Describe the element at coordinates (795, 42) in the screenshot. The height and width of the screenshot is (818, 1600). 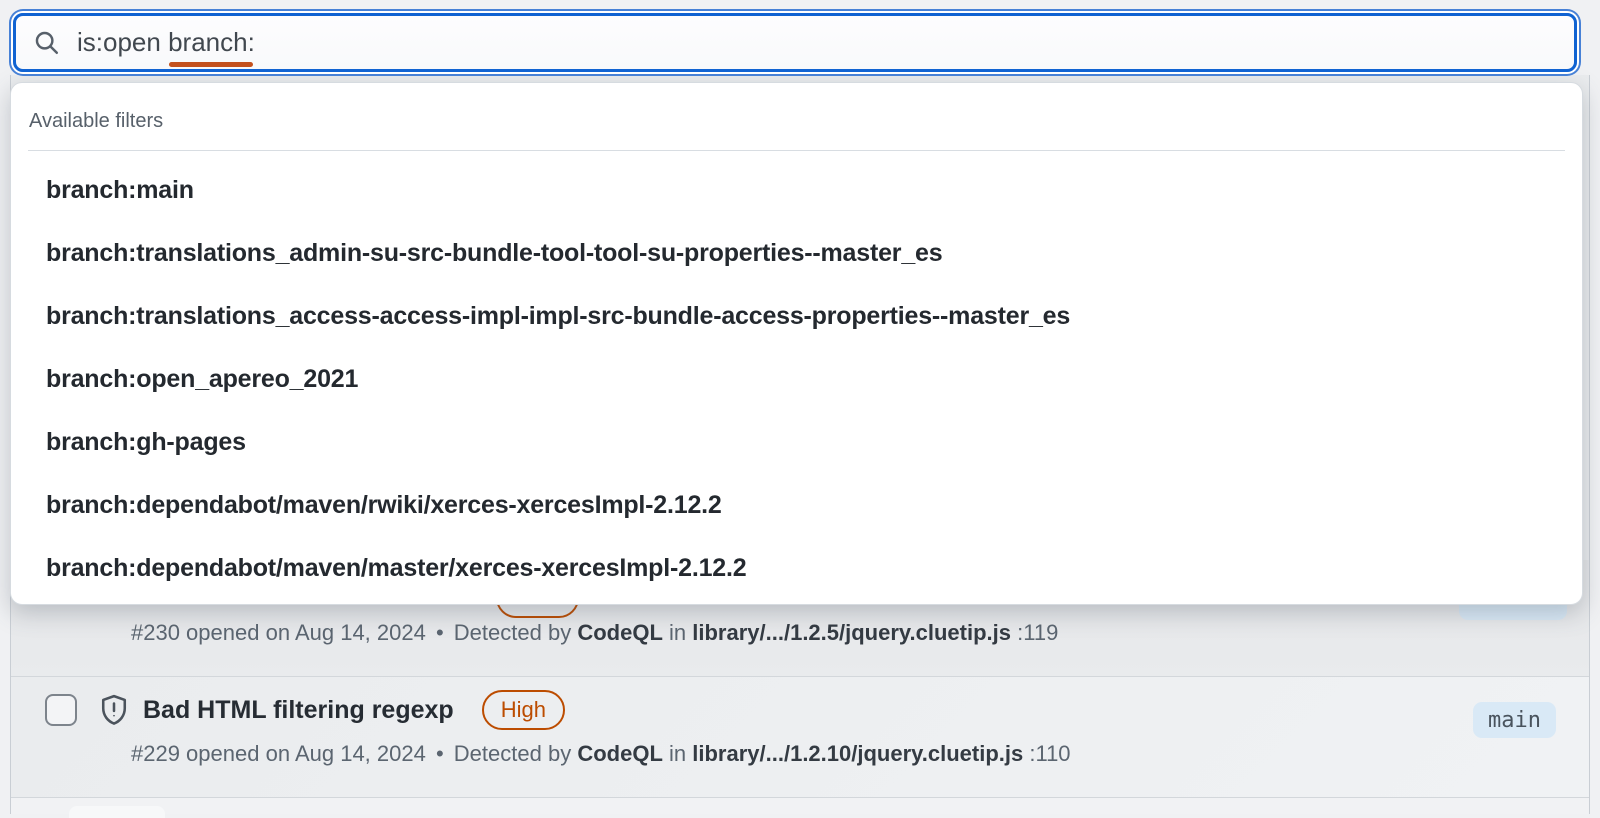
I see `search-input: is:open branch:` at that location.